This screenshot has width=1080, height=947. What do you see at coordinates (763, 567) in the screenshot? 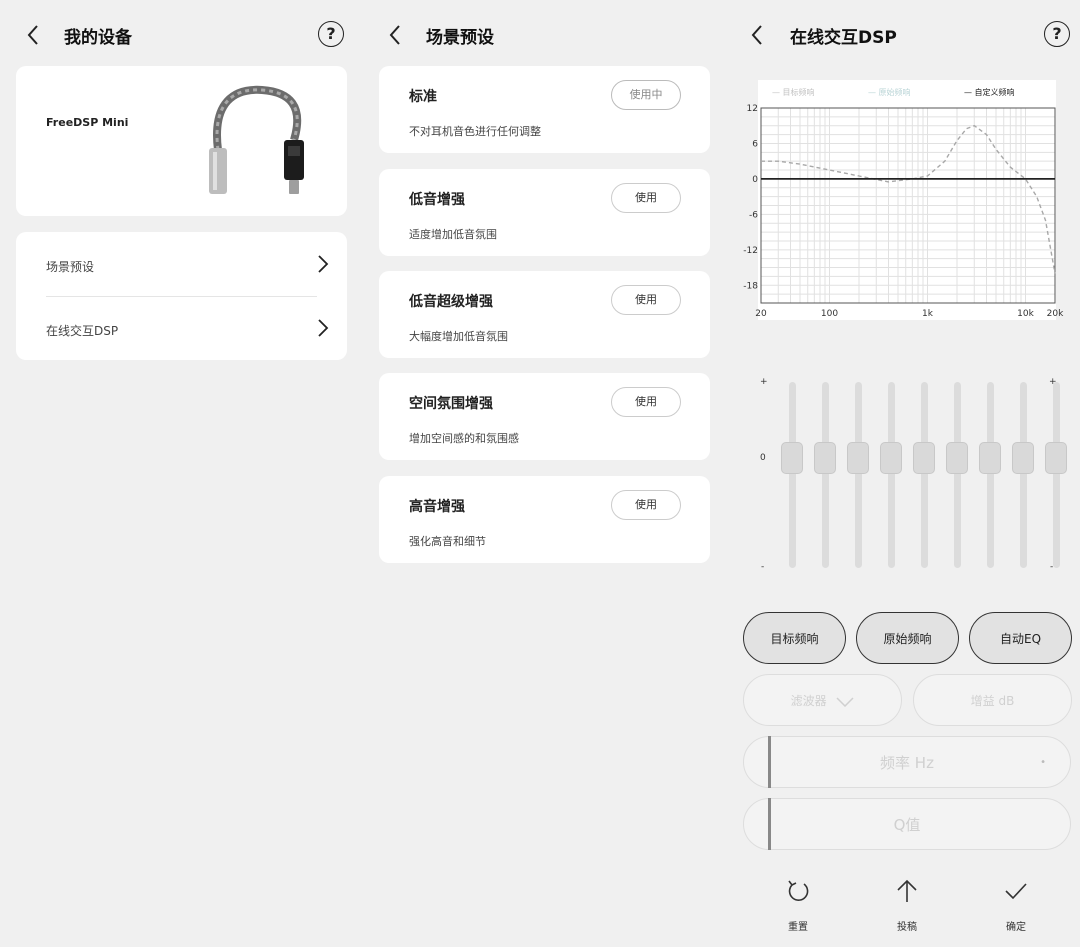
I see `eq-minus-left: -` at bounding box center [763, 567].